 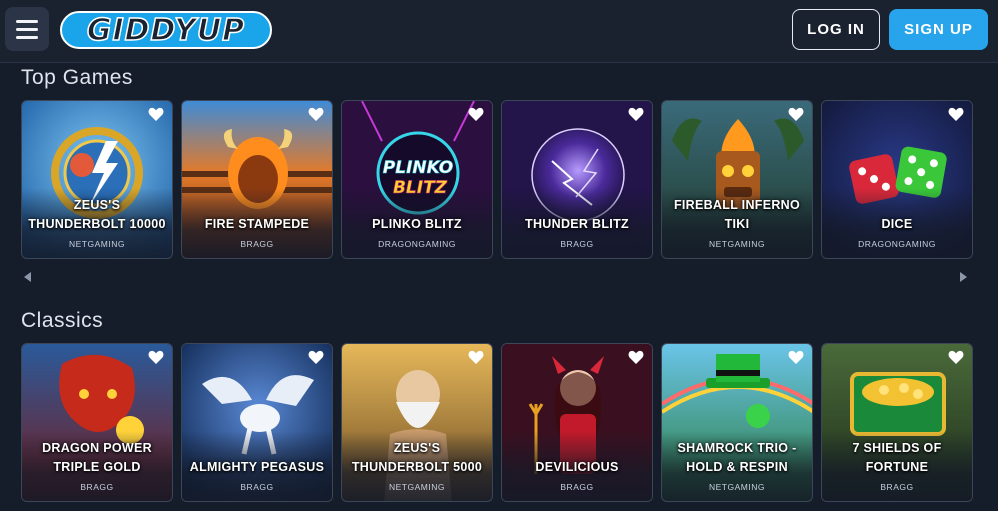 I want to click on game-title: Fireball Inferno Tiki, so click(x=737, y=214).